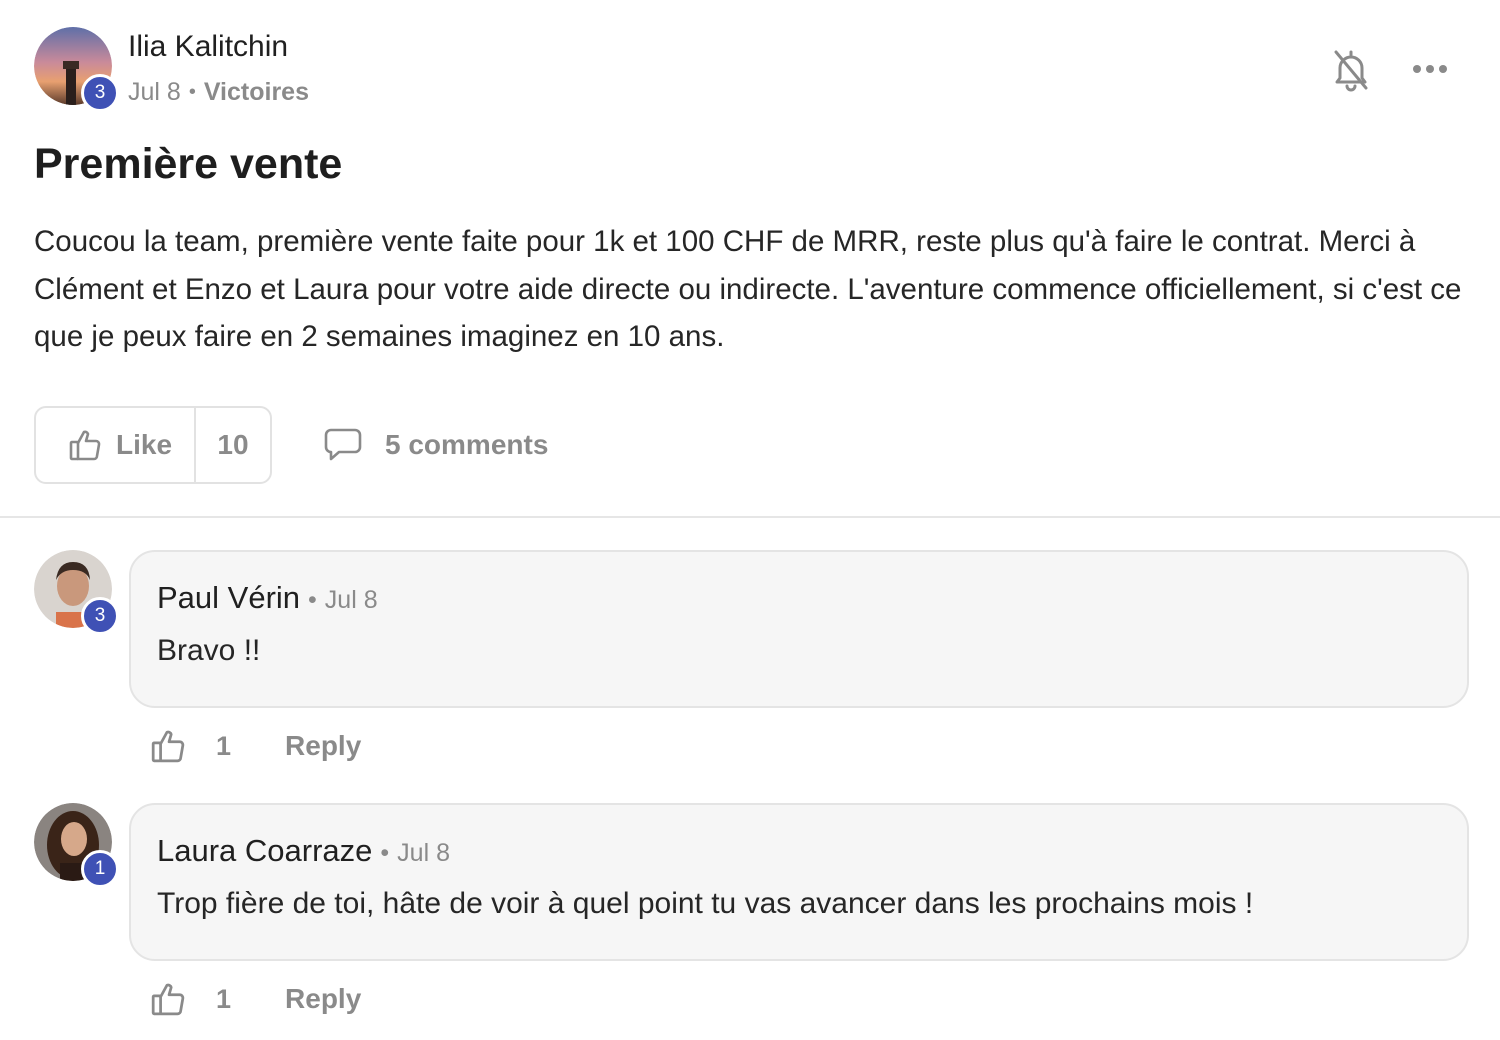 The image size is (1500, 1040). I want to click on speech-bubble-icon, so click(343, 445).